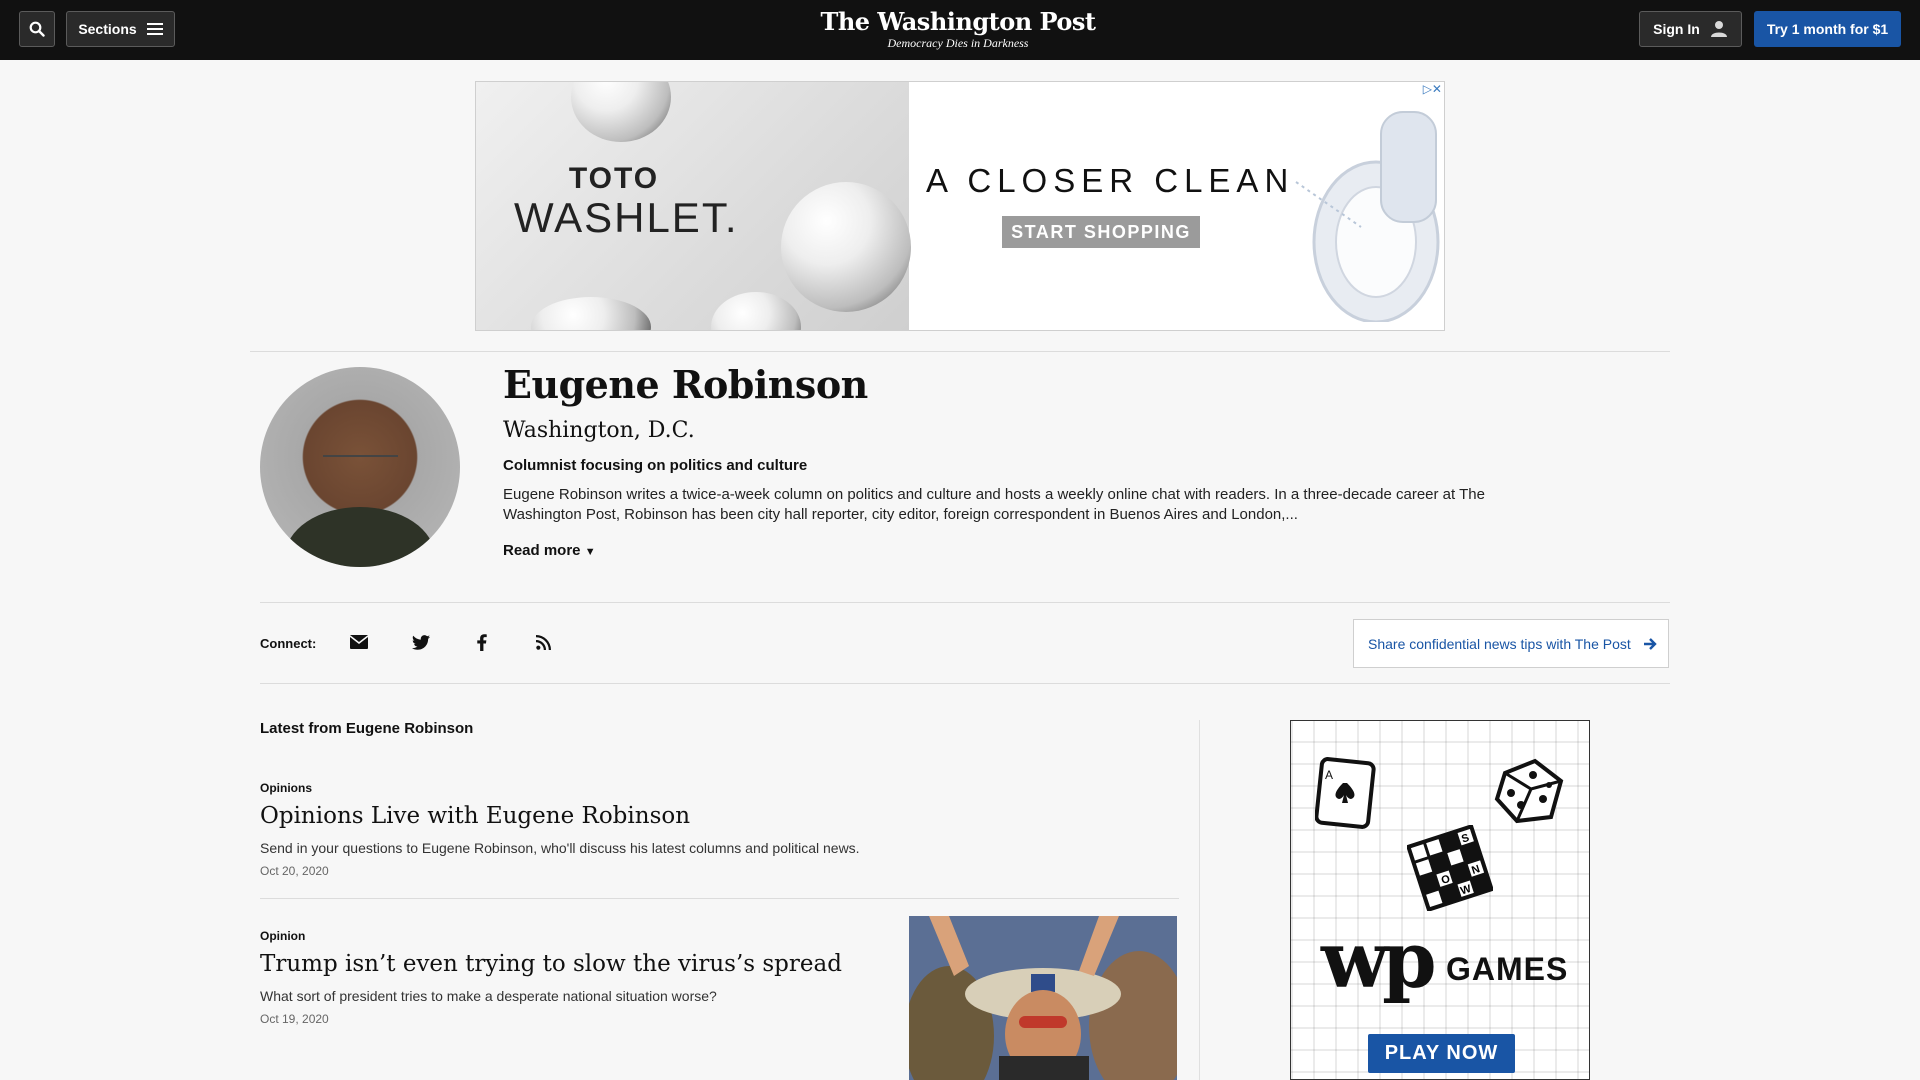 The image size is (1920, 1080). Describe the element at coordinates (1199, 900) in the screenshot. I see `column-divider` at that location.